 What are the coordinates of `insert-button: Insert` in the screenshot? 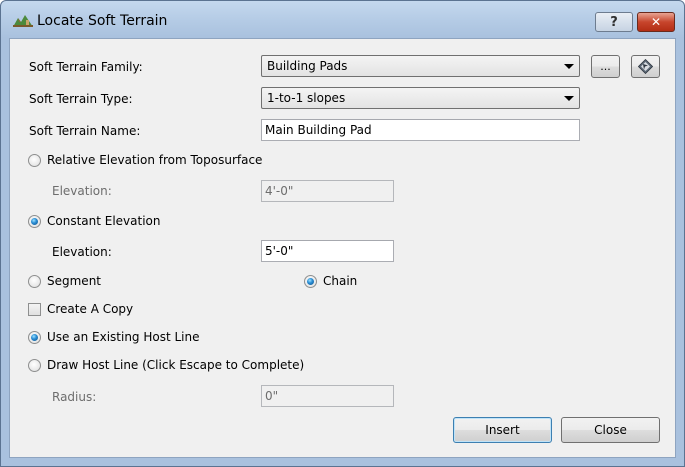 It's located at (502, 430).